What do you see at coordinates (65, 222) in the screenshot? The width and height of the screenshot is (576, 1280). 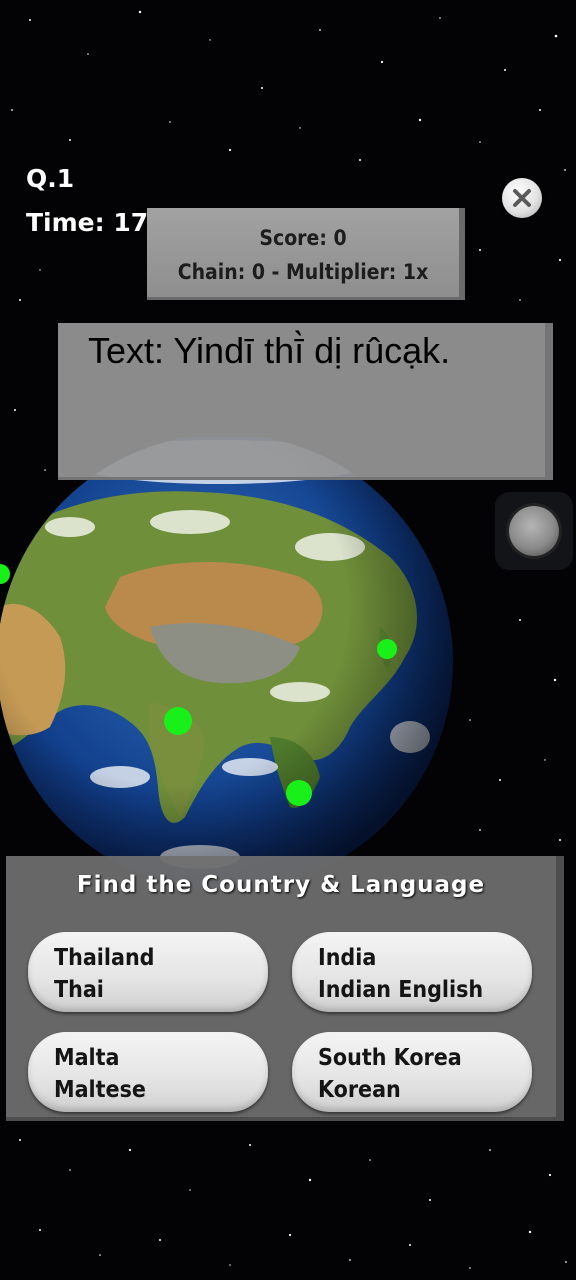 I see `timer-label: Time:` at bounding box center [65, 222].